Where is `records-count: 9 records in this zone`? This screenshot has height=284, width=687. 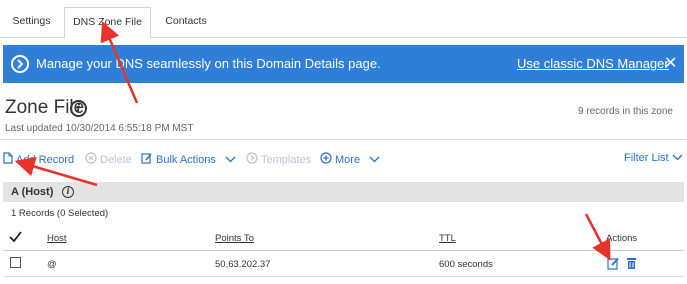
records-count: 9 records in this zone is located at coordinates (625, 111).